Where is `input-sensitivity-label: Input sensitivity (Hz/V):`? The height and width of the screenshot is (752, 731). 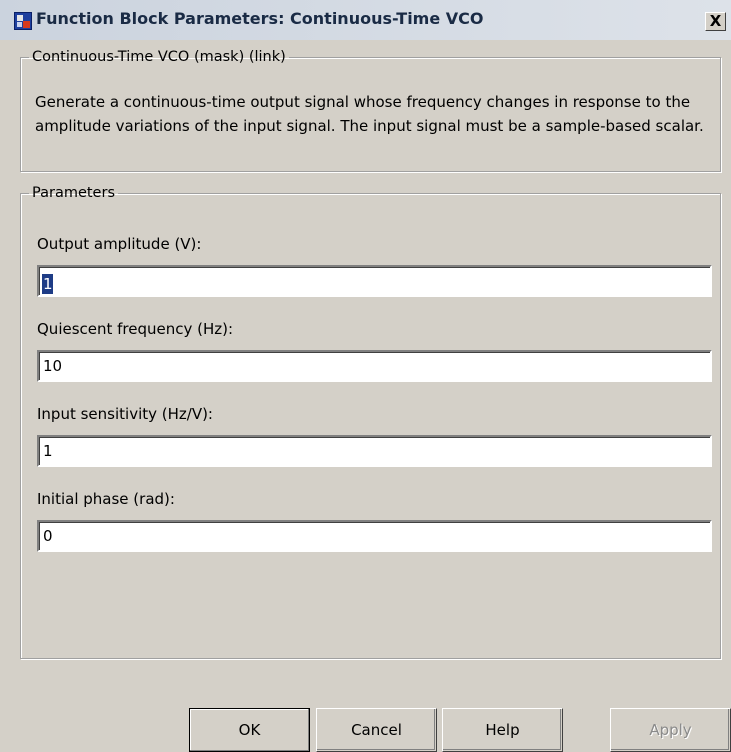 input-sensitivity-label: Input sensitivity (Hz/V): is located at coordinates (125, 414).